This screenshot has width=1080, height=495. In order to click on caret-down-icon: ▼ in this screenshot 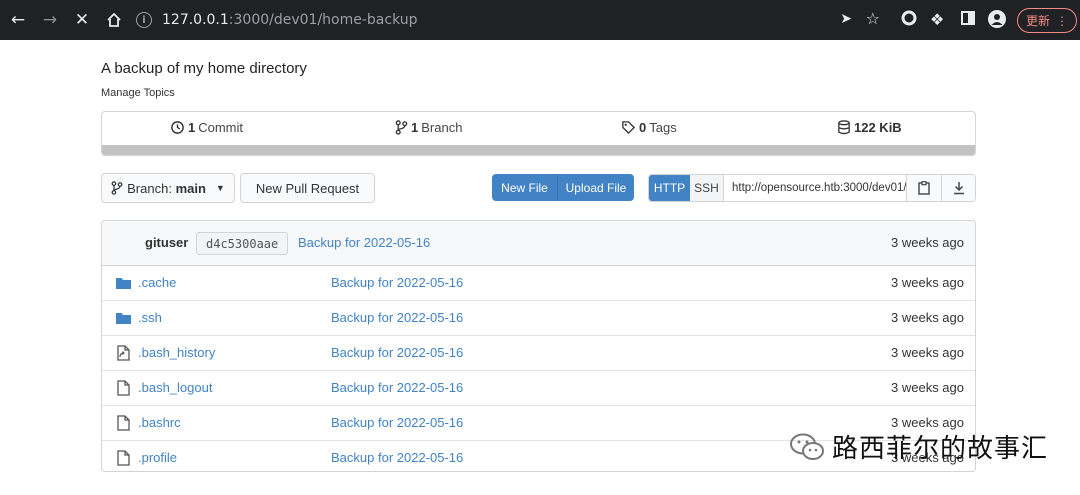, I will do `click(220, 188)`.